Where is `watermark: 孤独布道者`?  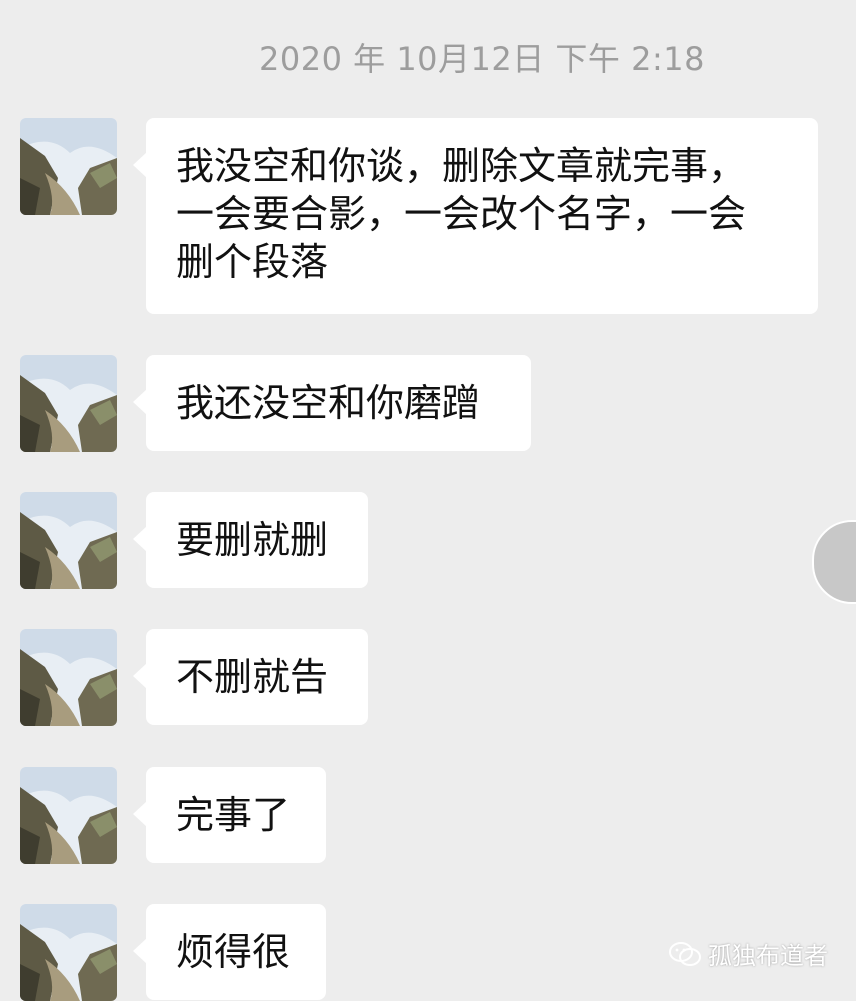
watermark: 孤独布道者 is located at coordinates (748, 953).